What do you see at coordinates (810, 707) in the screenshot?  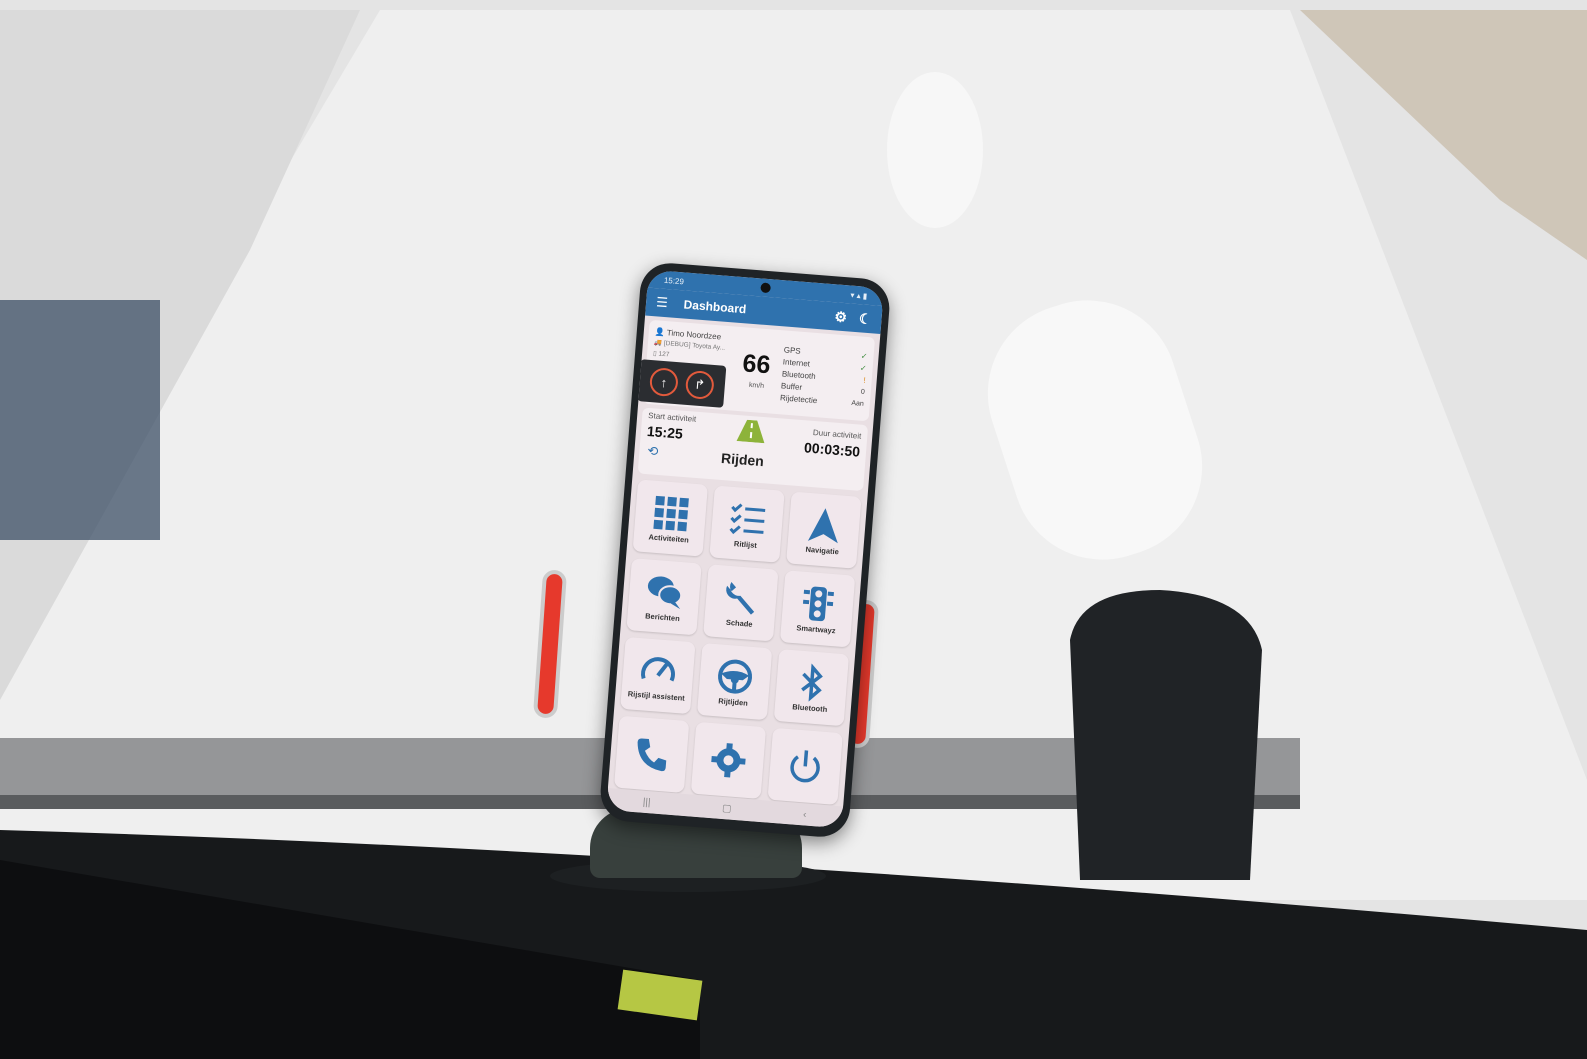 I see `tile-label: Bluetooth` at bounding box center [810, 707].